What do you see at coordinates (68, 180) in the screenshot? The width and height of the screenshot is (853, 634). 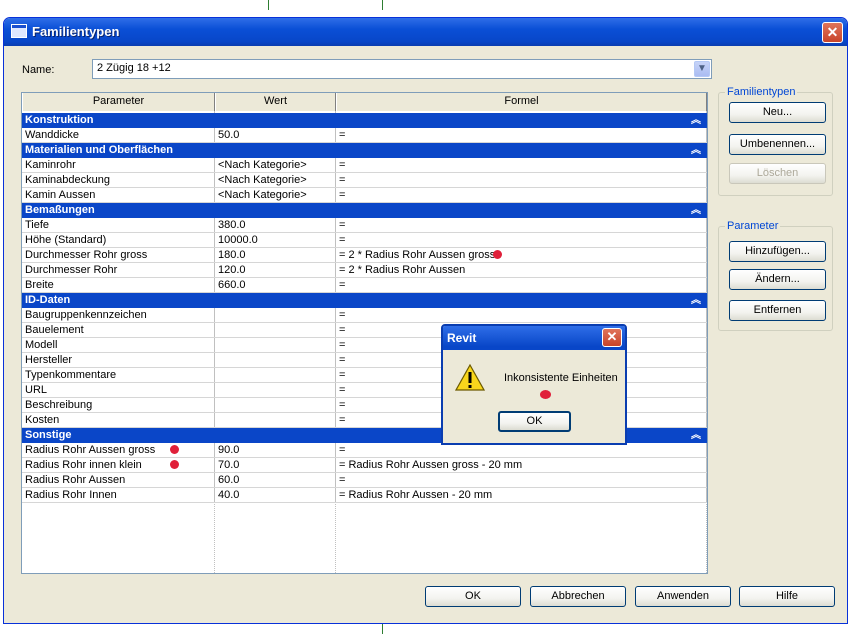 I see `parameter-cell-text: Kaminabdeckung` at bounding box center [68, 180].